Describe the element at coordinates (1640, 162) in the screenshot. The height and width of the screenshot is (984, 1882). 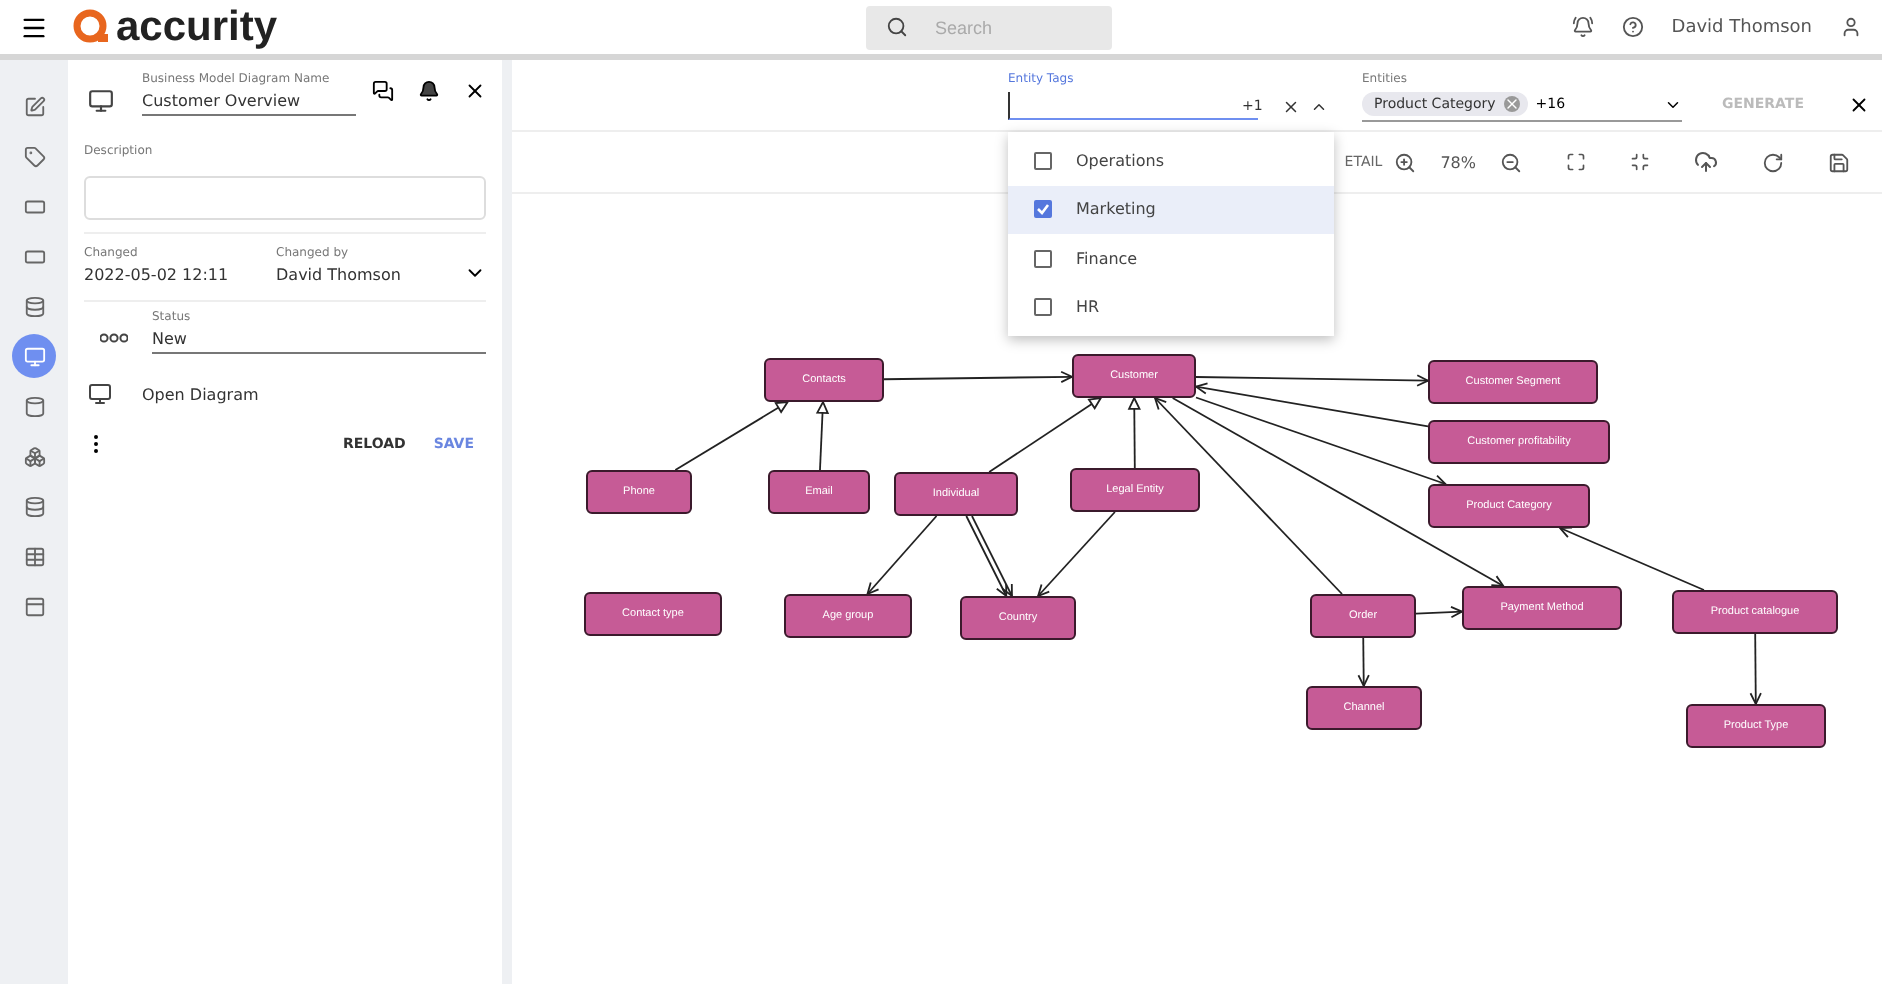
I see `shrink-icon` at that location.